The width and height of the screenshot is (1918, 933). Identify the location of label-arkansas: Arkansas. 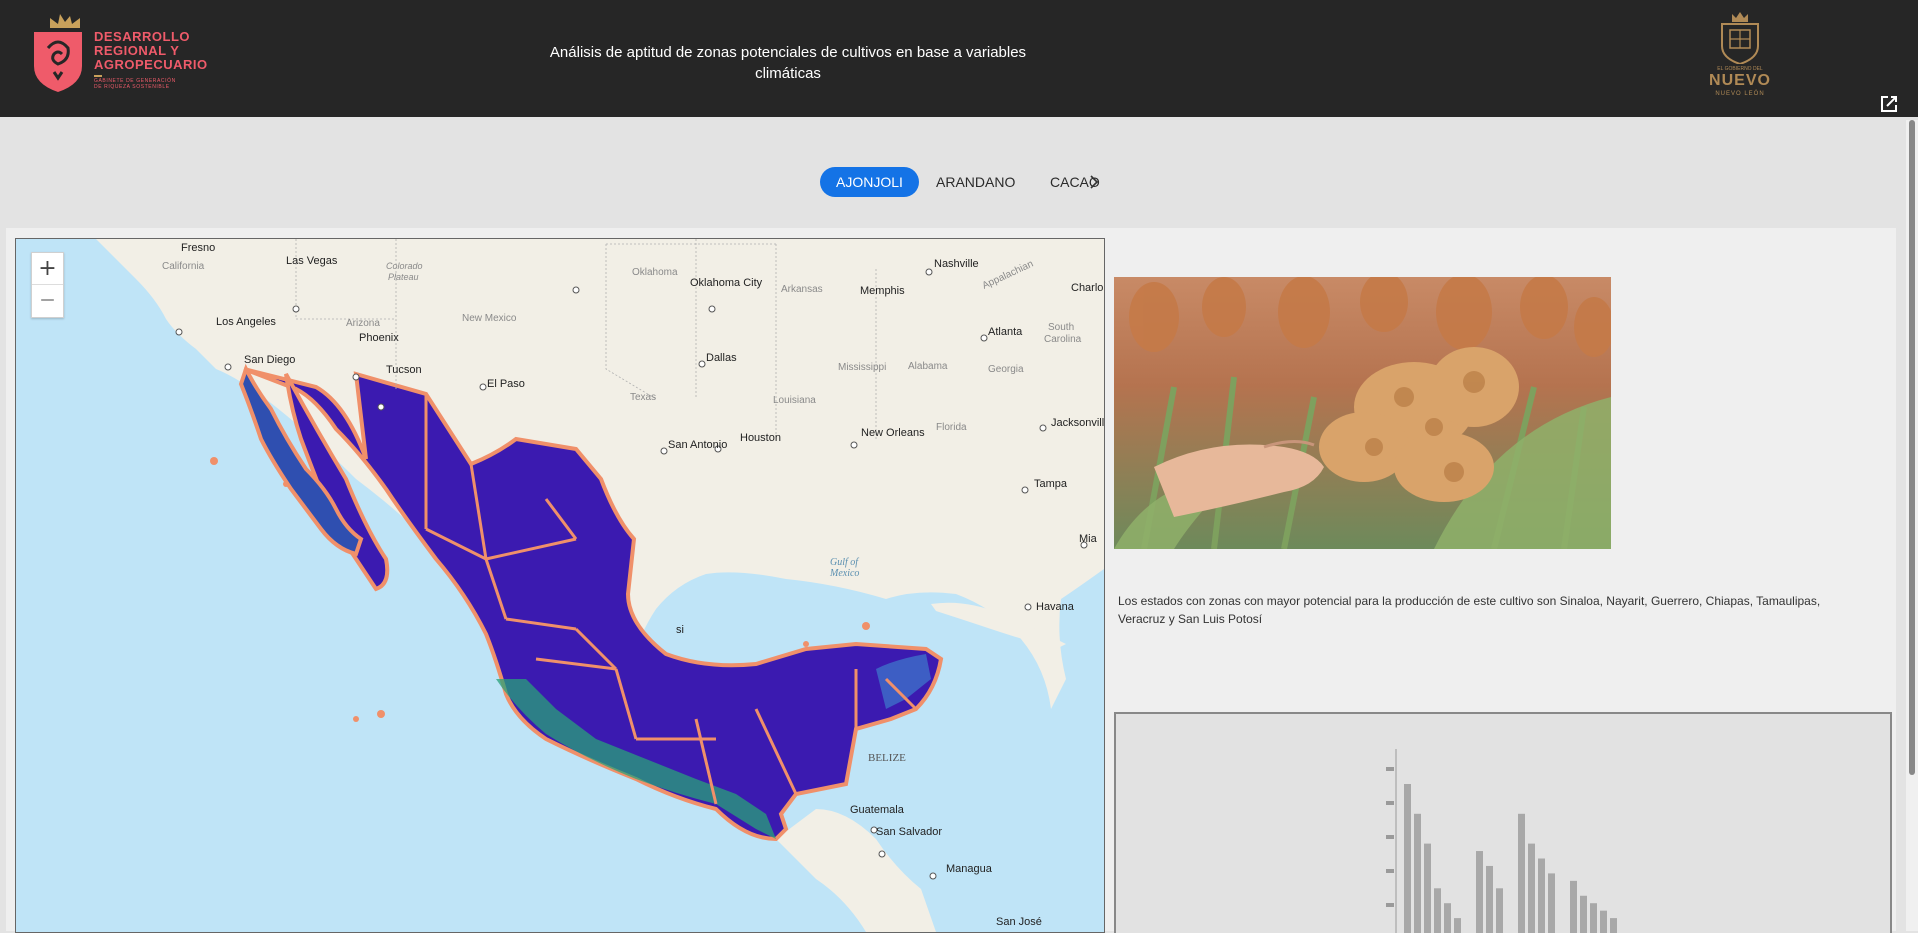
(802, 289).